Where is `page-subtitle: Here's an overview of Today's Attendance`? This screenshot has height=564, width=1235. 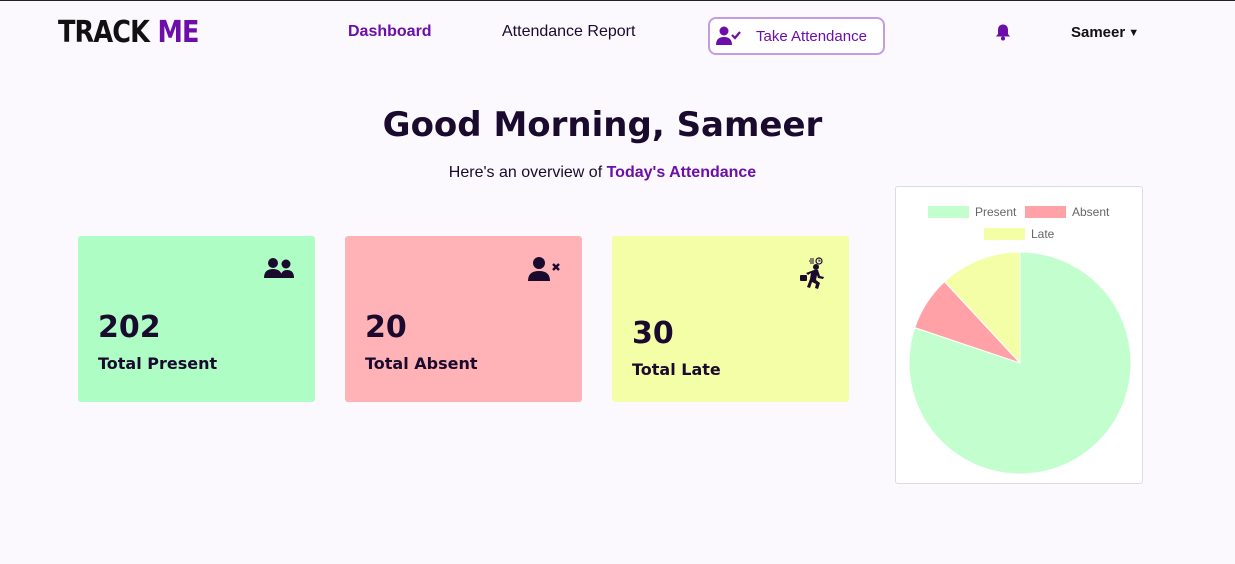 page-subtitle: Here's an overview of Today's Attendance is located at coordinates (602, 173).